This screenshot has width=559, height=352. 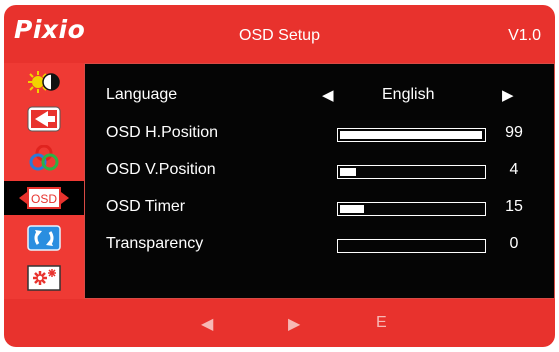 I want to click on footer-right-button: ▶, so click(x=294, y=324).